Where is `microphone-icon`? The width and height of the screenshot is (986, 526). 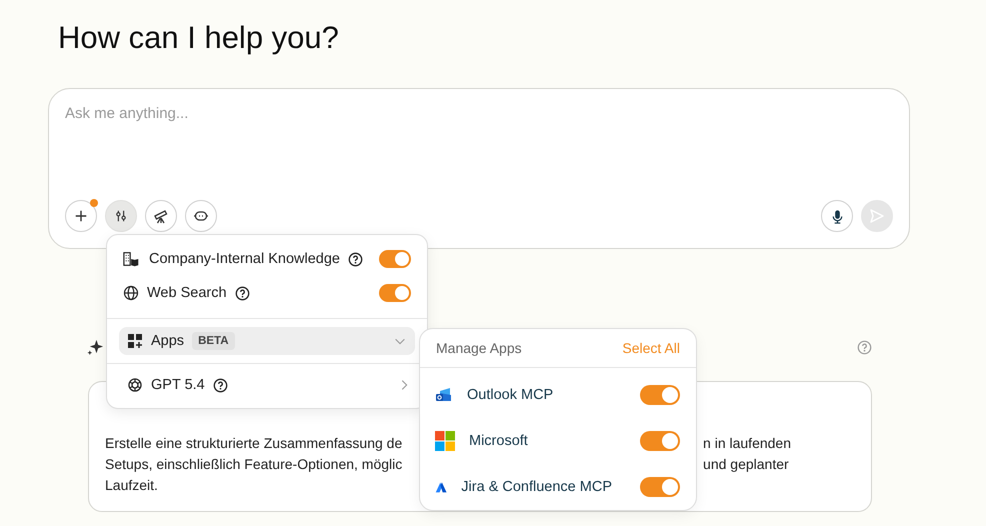
microphone-icon is located at coordinates (837, 216).